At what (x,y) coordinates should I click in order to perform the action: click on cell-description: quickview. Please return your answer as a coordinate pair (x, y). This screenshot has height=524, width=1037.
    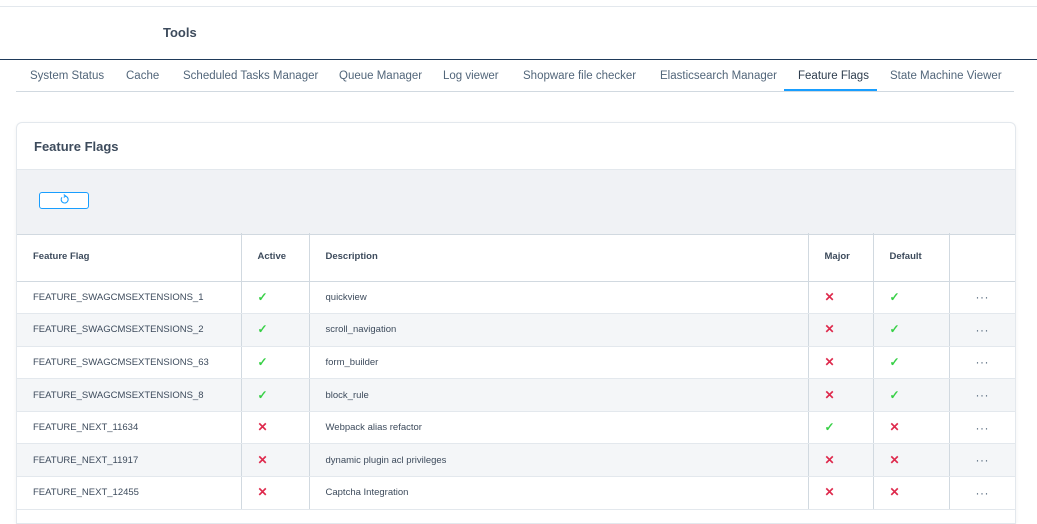
    Looking at the image, I should click on (559, 298).